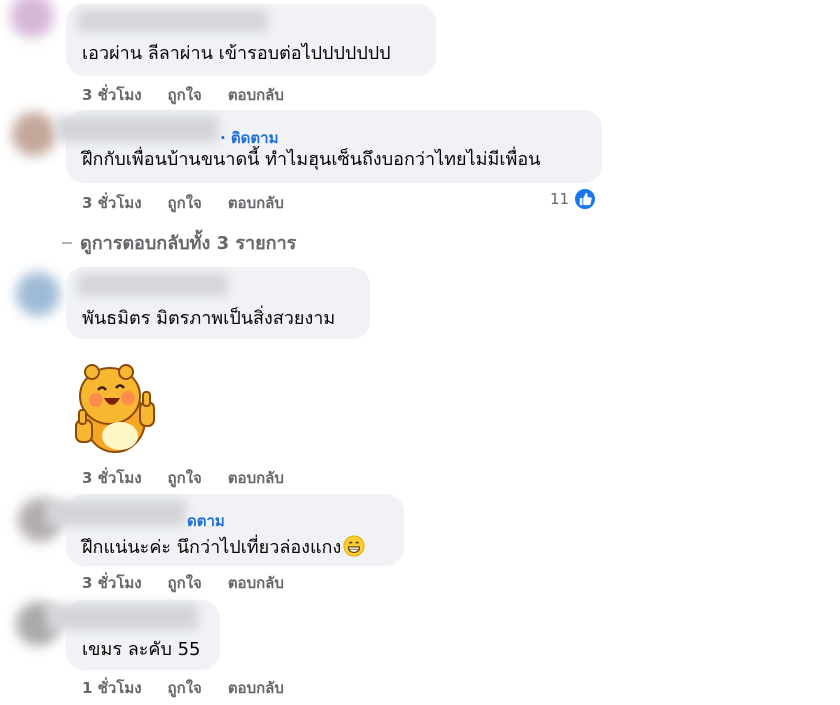 Image resolution: width=840 pixels, height=705 pixels. I want to click on reply-text: ฝึกแน่นะค่ะ นึกว่าไปเที่ยวล่องแกง, so click(223, 547).